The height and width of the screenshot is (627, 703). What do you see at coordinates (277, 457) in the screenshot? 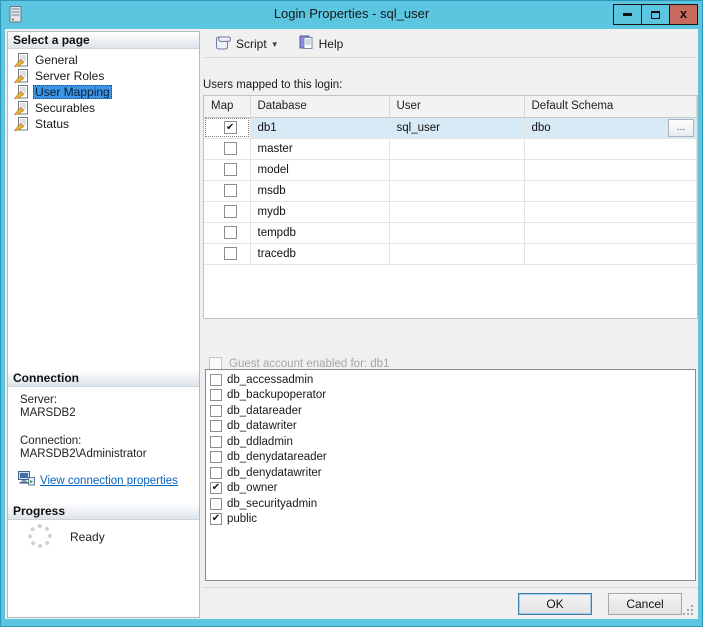
I see `role-label: db_denydatareader` at bounding box center [277, 457].